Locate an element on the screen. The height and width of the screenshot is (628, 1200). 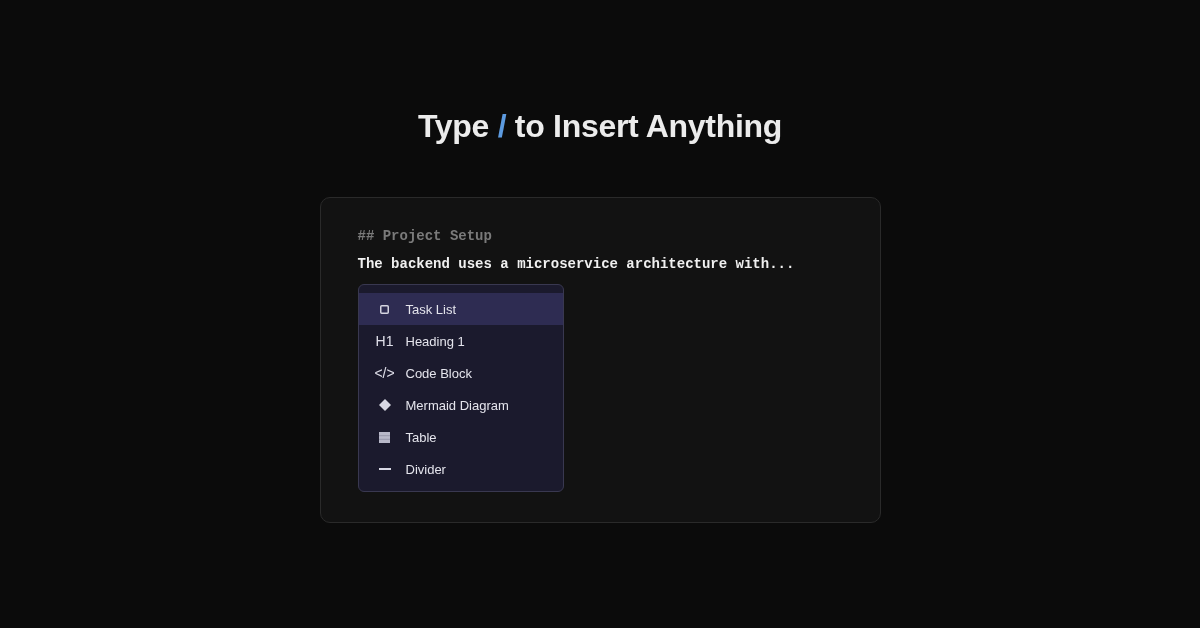
menu-item: H1 Heading 1 is located at coordinates (460, 341).